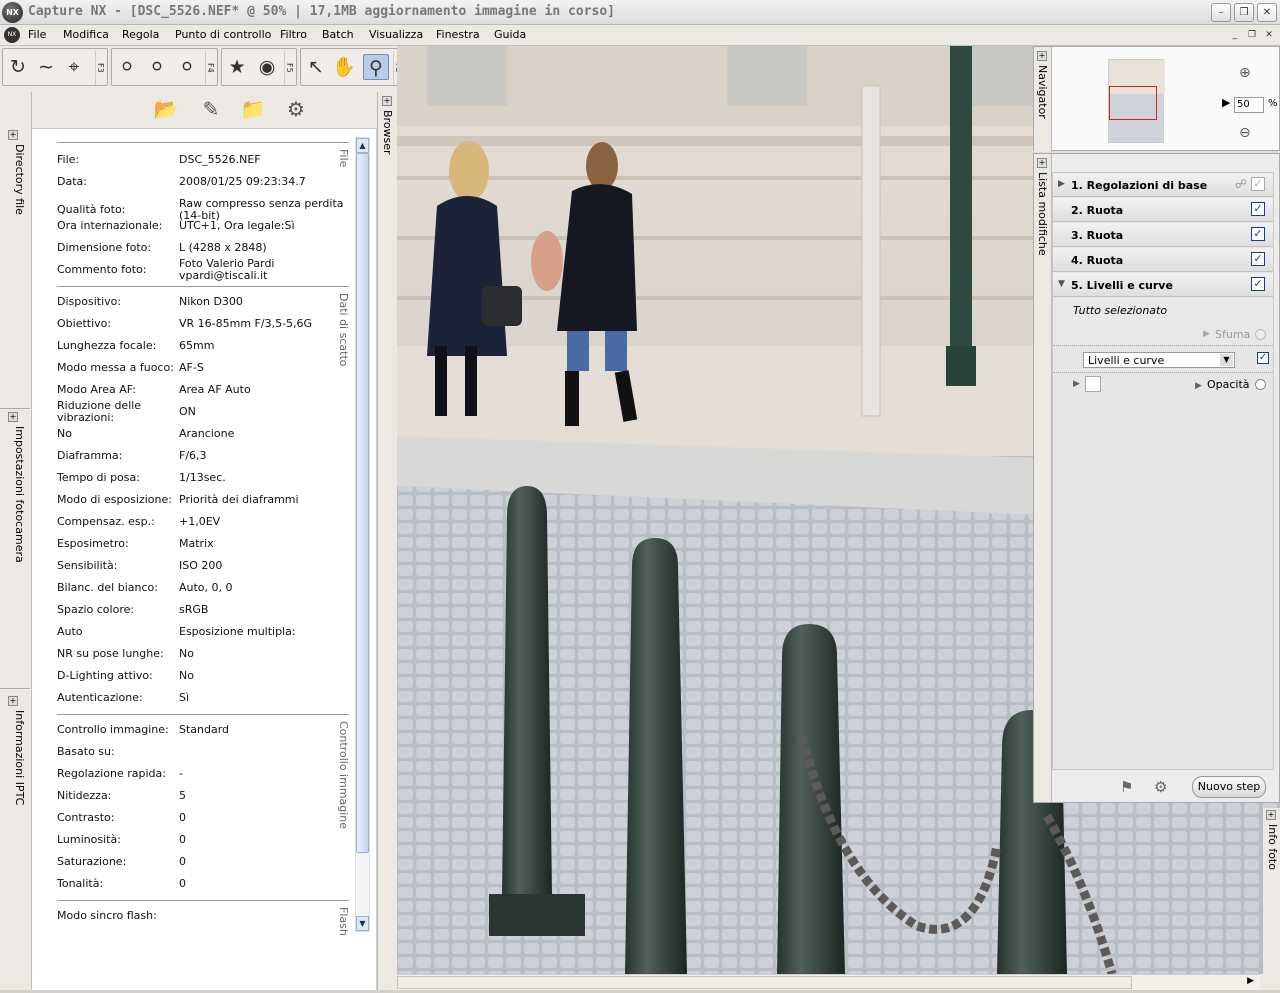 This screenshot has height=993, width=1280. What do you see at coordinates (201, 565) in the screenshot?
I see `info-value: ISO 200` at bounding box center [201, 565].